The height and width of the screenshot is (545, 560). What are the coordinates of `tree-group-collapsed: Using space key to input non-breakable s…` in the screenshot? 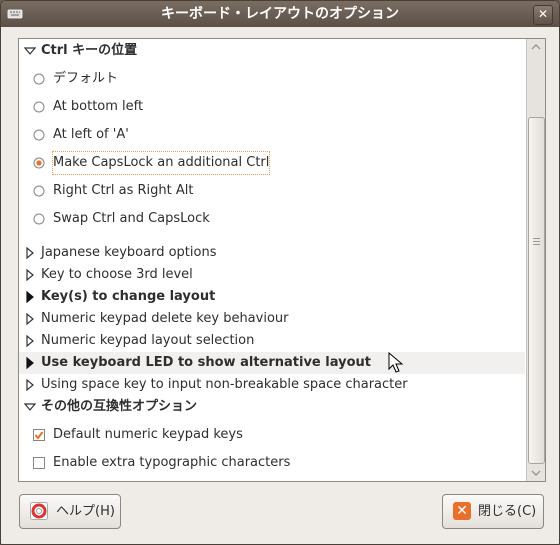 It's located at (272, 385).